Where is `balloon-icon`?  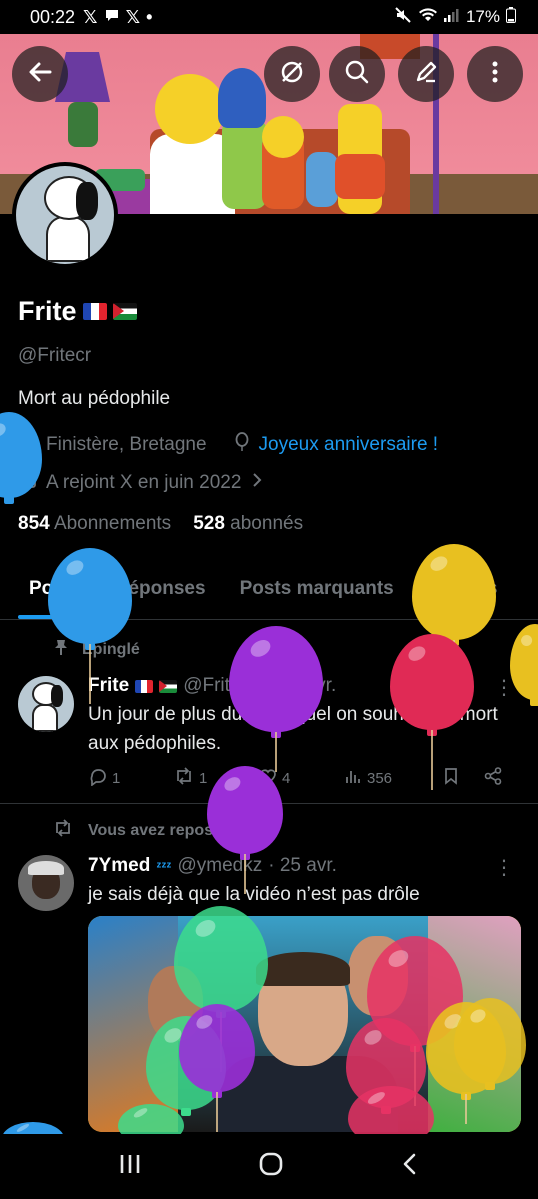
balloon-icon is located at coordinates (242, 445).